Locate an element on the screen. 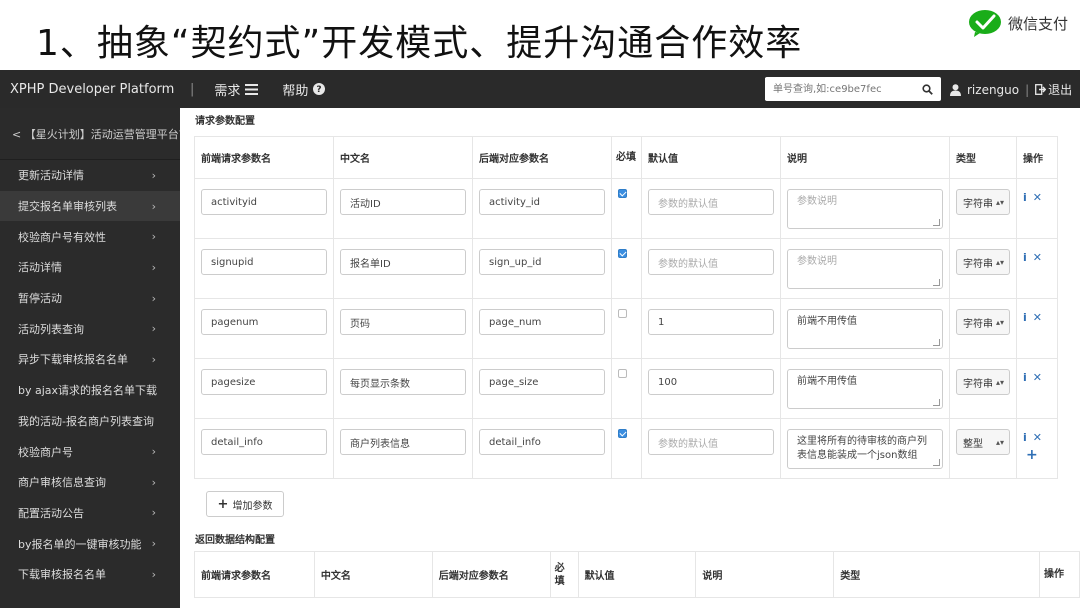 Image resolution: width=1080 pixels, height=608 pixels. plus-icon: + is located at coordinates (1037, 455).